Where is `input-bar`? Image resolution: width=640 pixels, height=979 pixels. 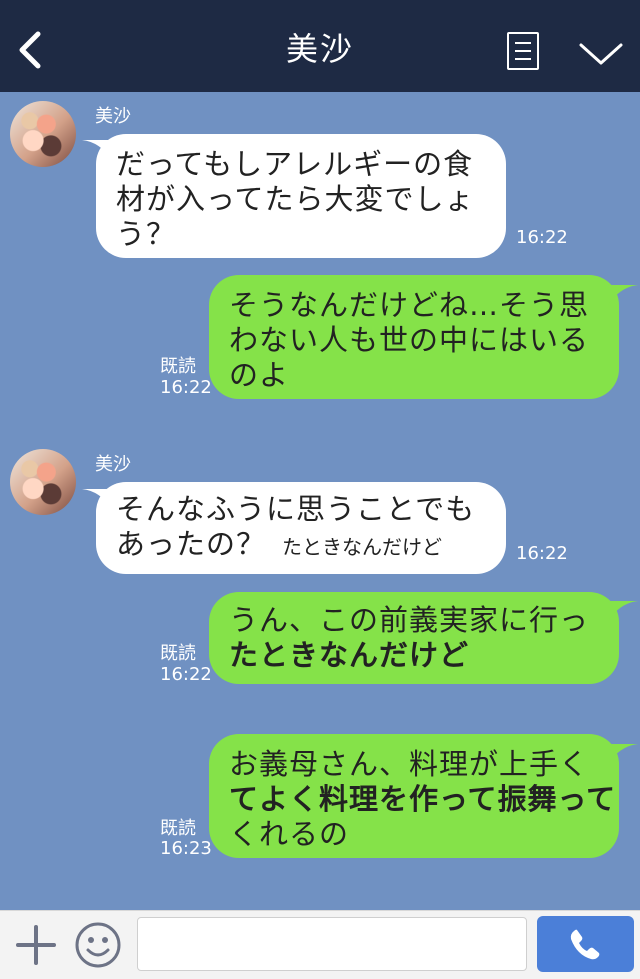
input-bar is located at coordinates (320, 944).